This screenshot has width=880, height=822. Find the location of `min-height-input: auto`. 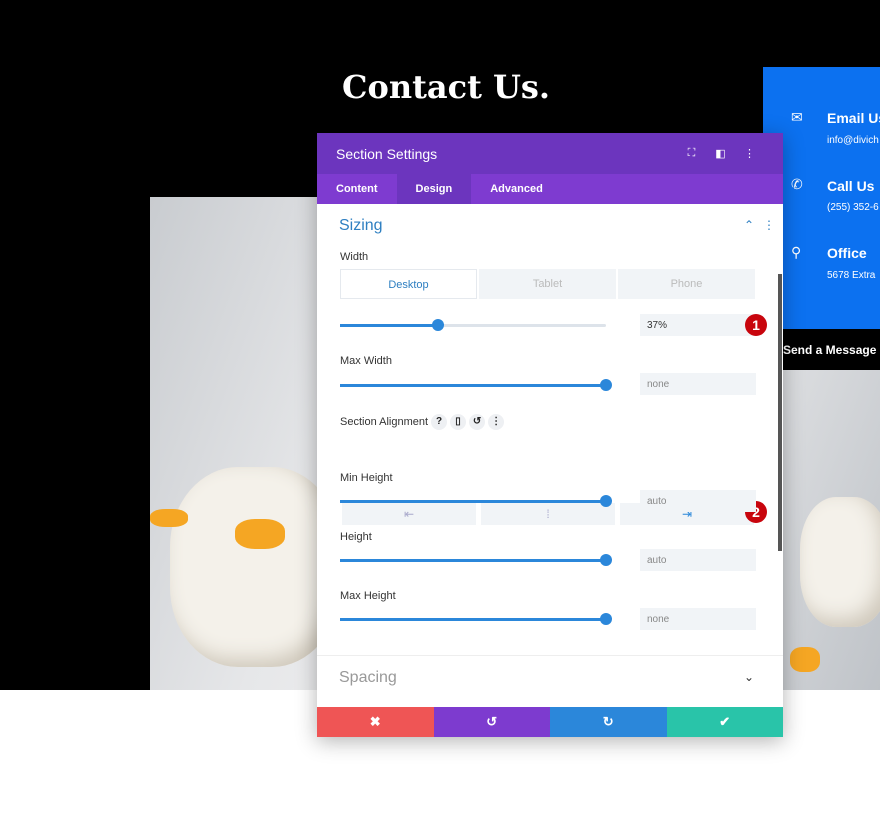

min-height-input: auto is located at coordinates (698, 501).